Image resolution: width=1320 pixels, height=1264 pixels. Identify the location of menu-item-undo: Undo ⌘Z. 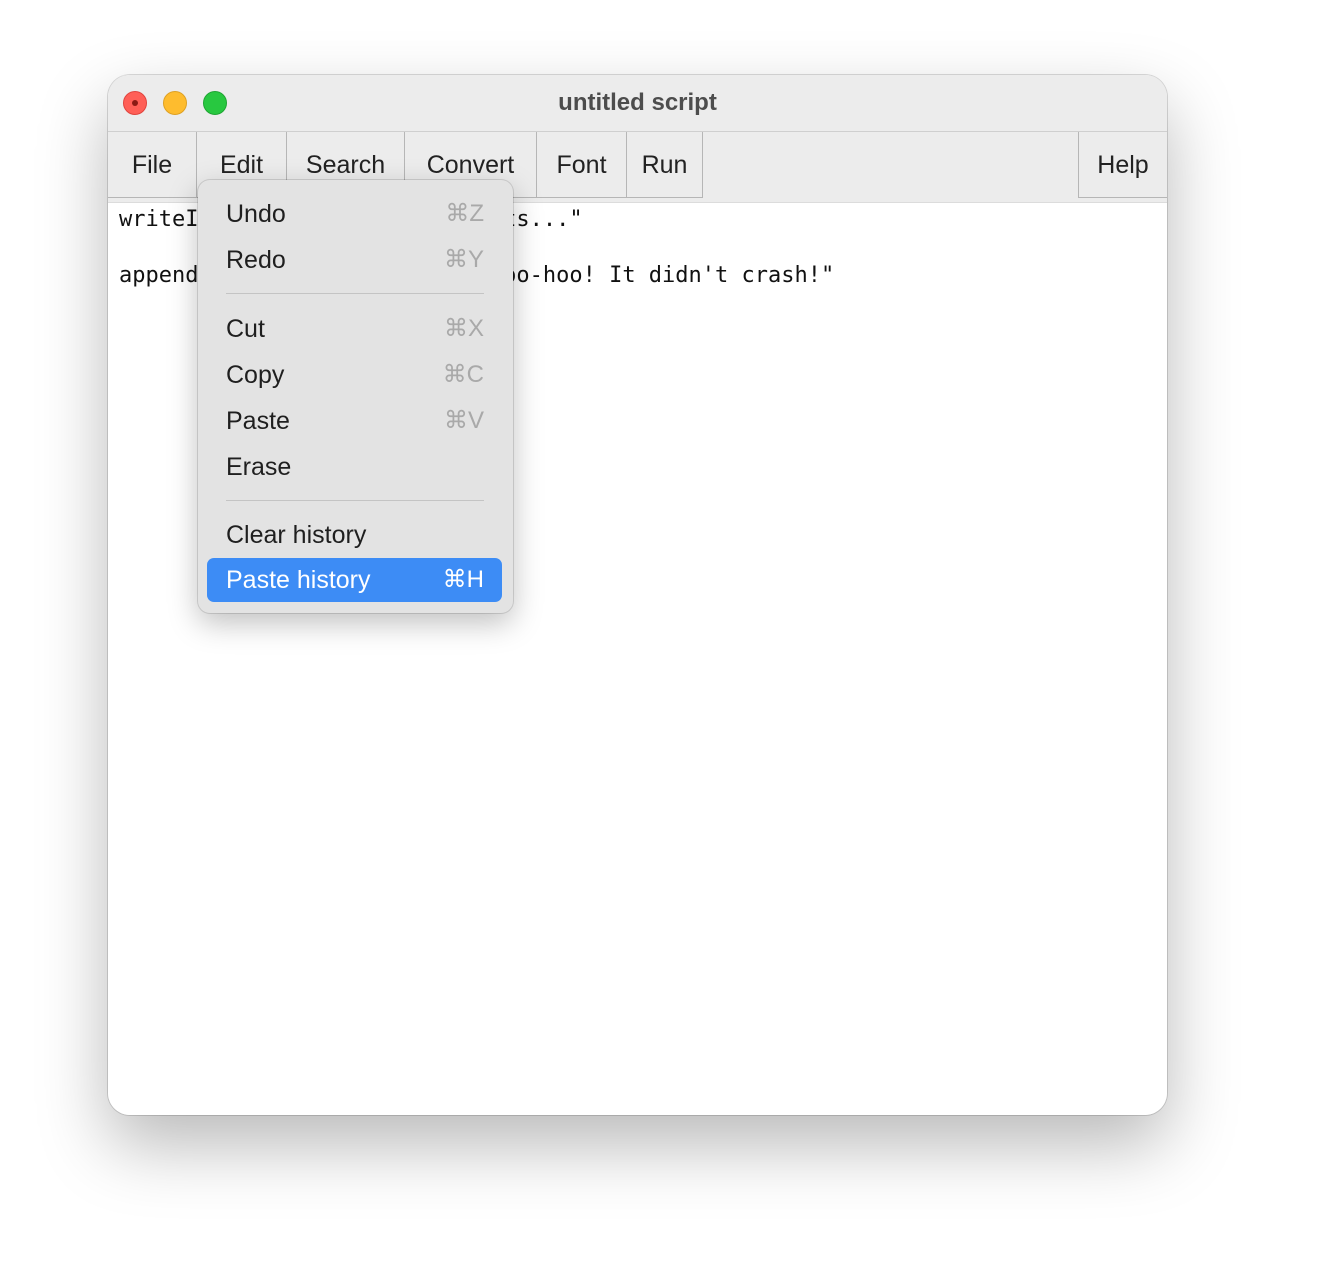
(354, 214).